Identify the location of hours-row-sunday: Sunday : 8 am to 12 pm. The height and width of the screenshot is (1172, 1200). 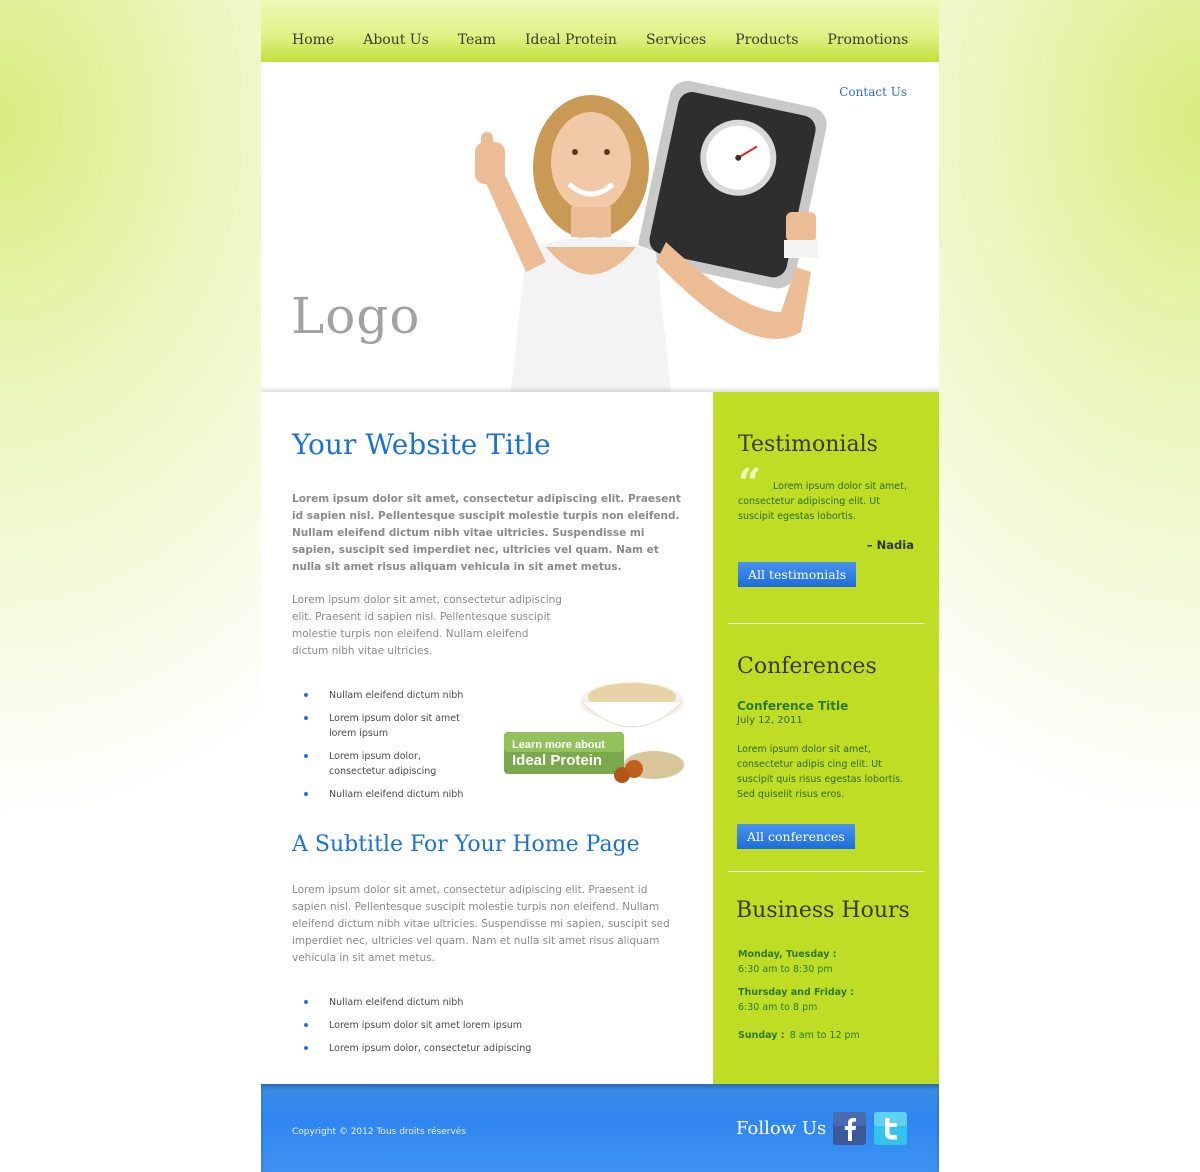
(826, 1033).